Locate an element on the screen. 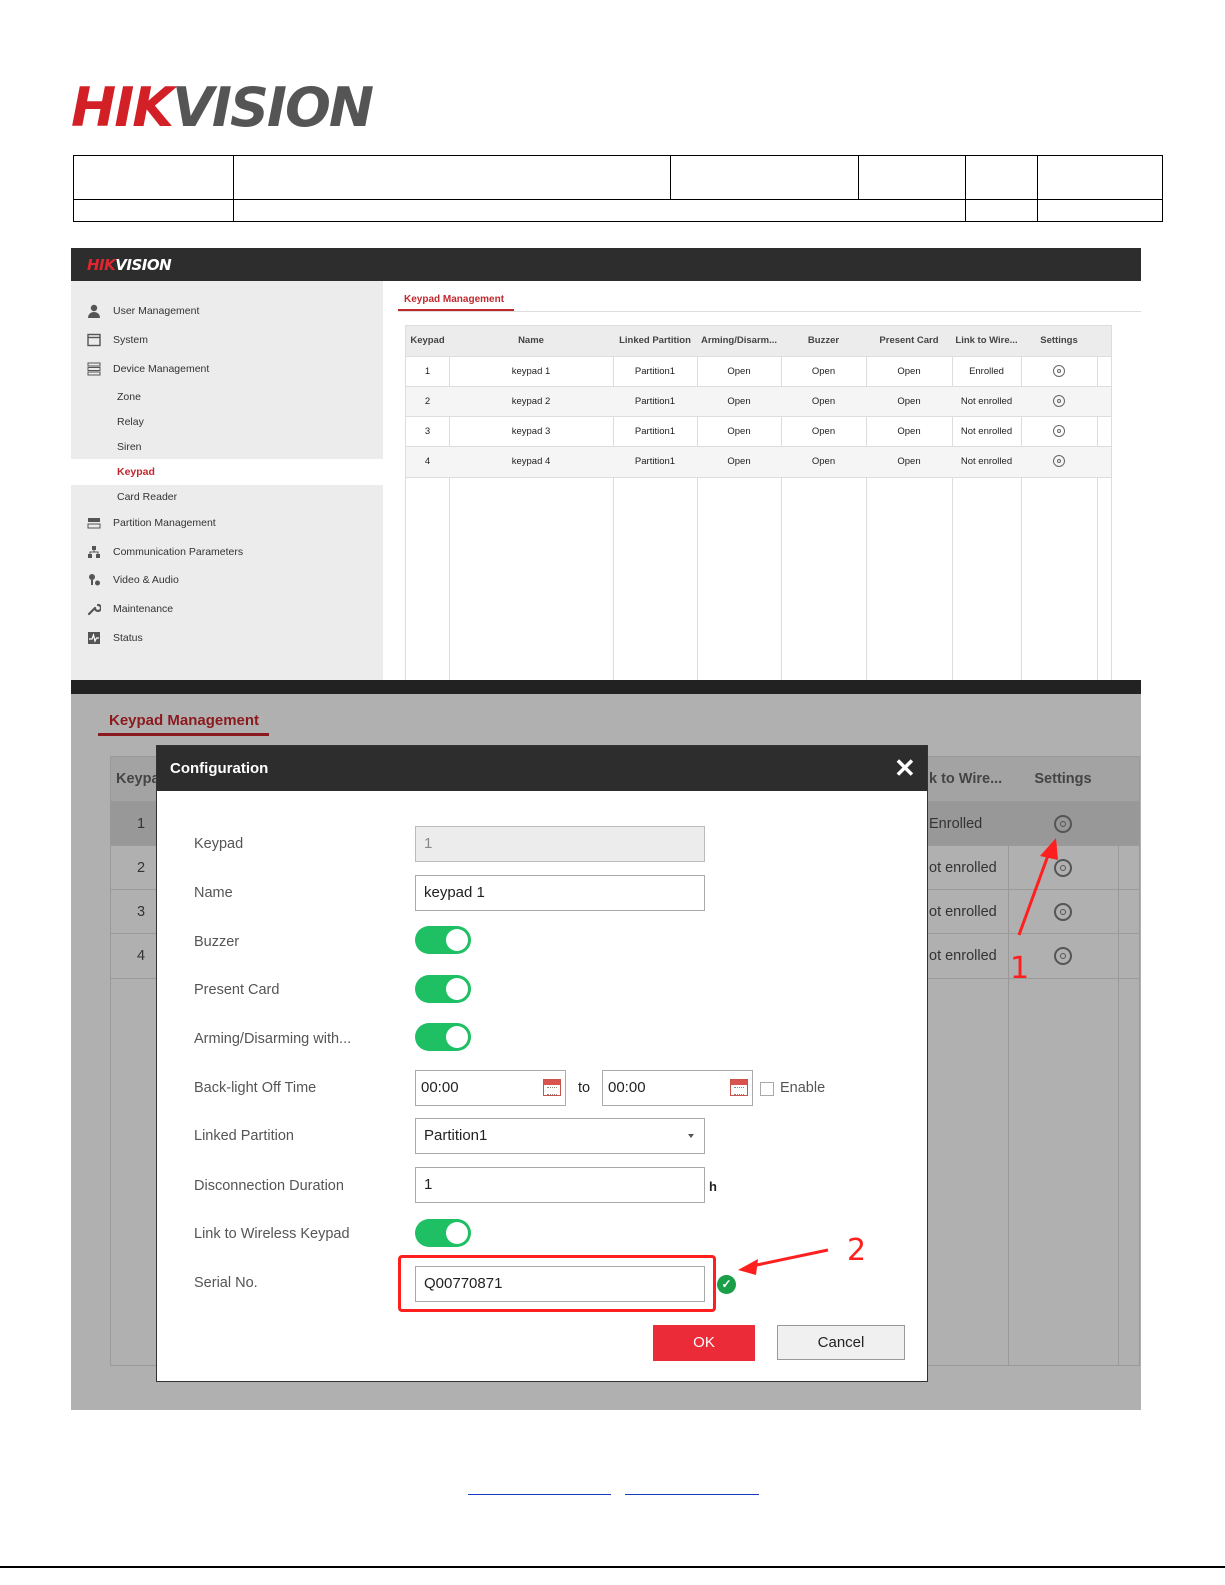  step-1-label: 1 is located at coordinates (1020, 968).